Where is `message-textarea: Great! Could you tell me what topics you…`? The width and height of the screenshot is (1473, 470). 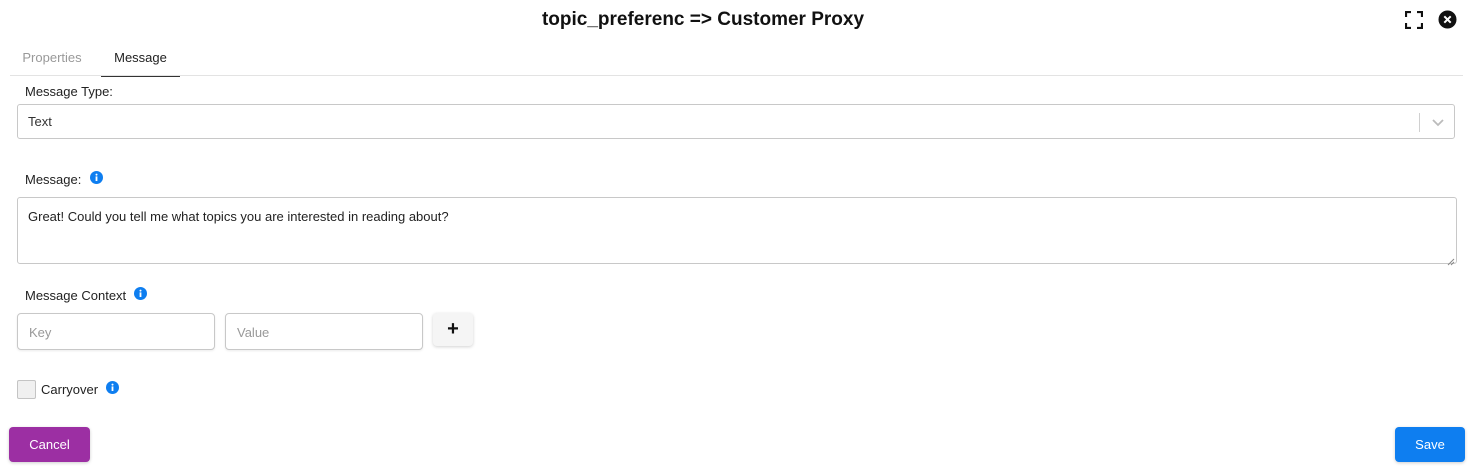
message-textarea: Great! Could you tell me what topics you… is located at coordinates (737, 231).